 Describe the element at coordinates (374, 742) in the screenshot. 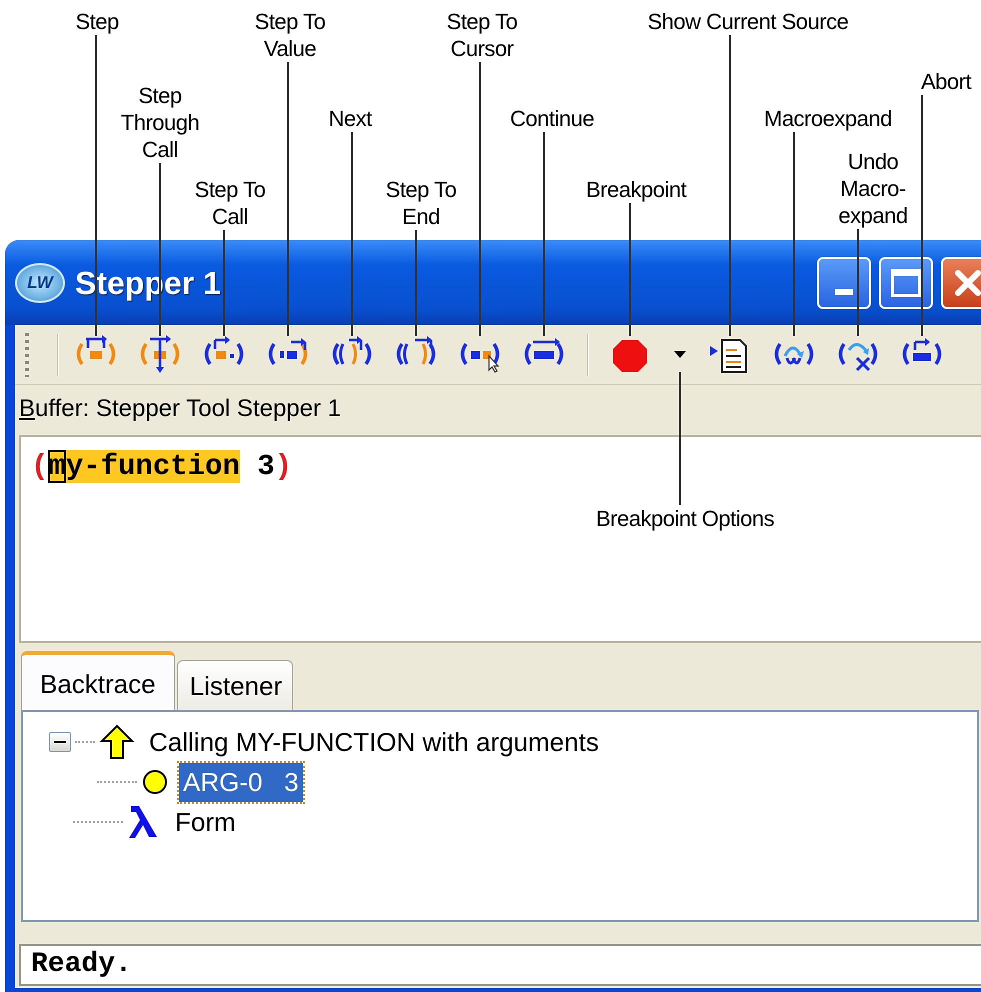

I see `tree-item: Calling MY-FUNCTION with arguments` at that location.